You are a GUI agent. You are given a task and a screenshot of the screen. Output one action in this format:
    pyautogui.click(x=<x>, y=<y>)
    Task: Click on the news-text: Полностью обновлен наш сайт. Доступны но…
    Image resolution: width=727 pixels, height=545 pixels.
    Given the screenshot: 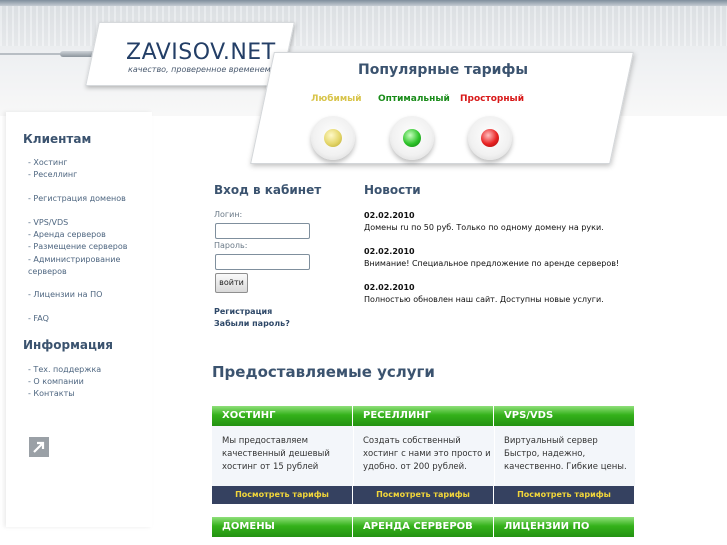 What is the action you would take?
    pyautogui.click(x=484, y=299)
    